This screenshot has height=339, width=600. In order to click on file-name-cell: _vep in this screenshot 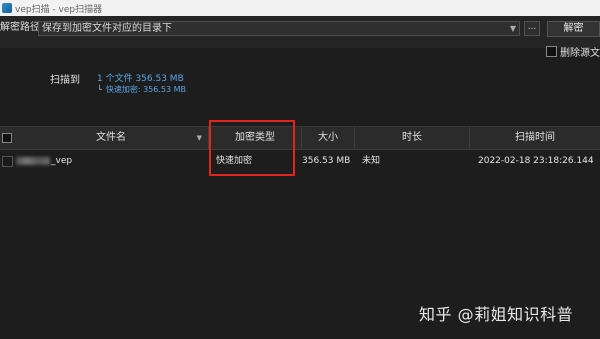, I will do `click(44, 161)`.